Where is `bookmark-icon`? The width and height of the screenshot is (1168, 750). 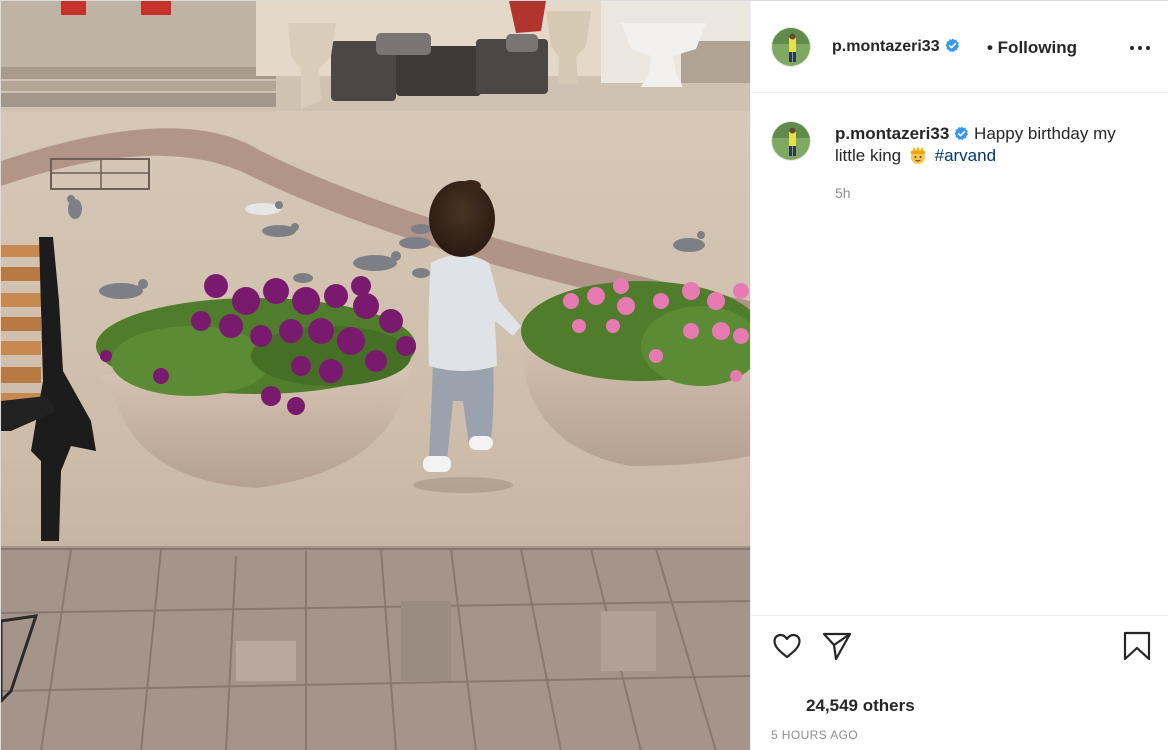 bookmark-icon is located at coordinates (1137, 646).